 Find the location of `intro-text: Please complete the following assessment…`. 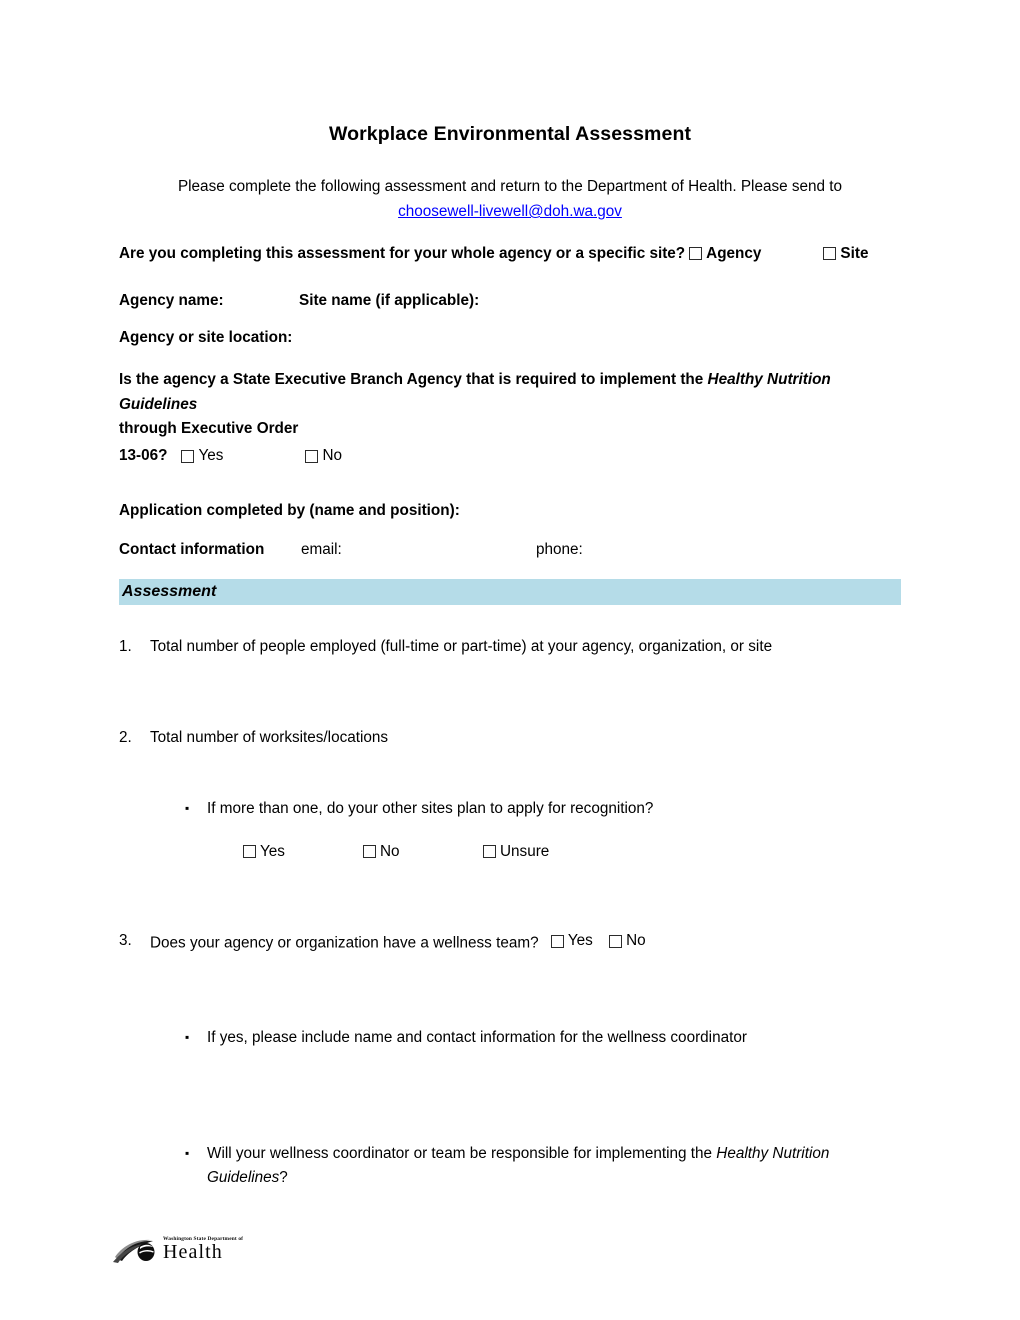

intro-text: Please complete the following assessment… is located at coordinates (510, 187).